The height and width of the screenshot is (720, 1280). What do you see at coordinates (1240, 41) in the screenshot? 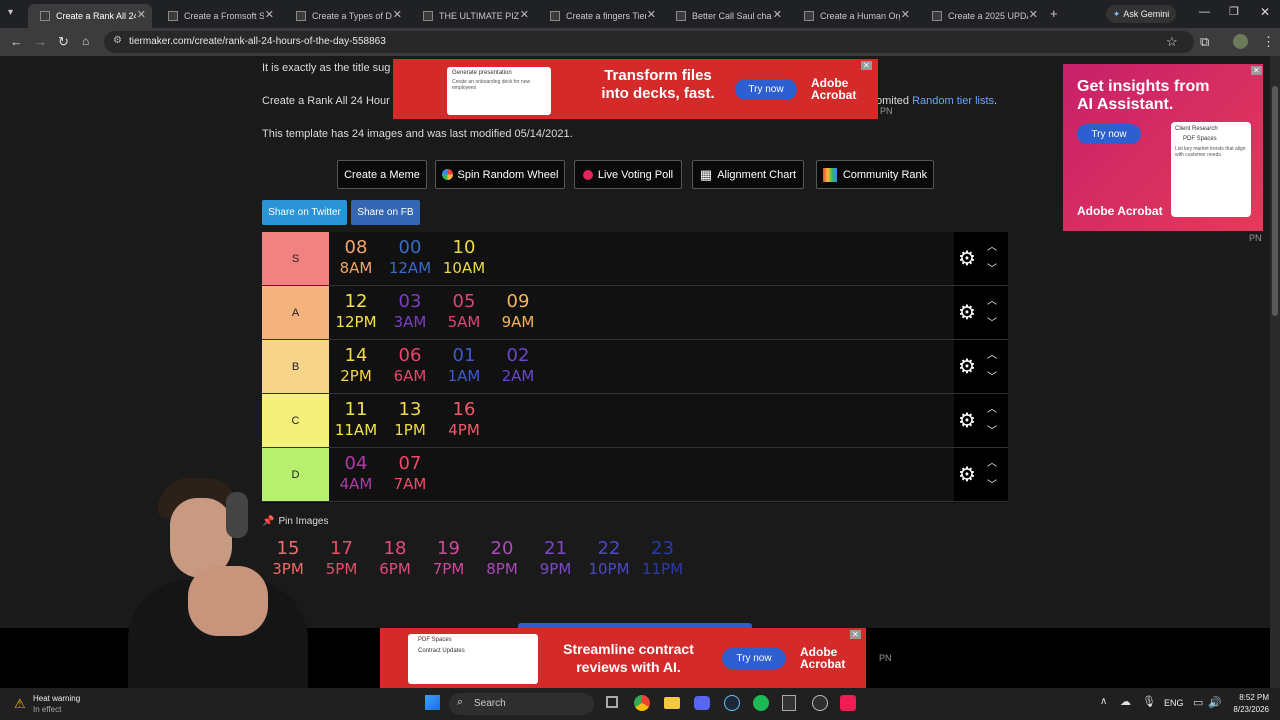
I see `profile-avatar` at bounding box center [1240, 41].